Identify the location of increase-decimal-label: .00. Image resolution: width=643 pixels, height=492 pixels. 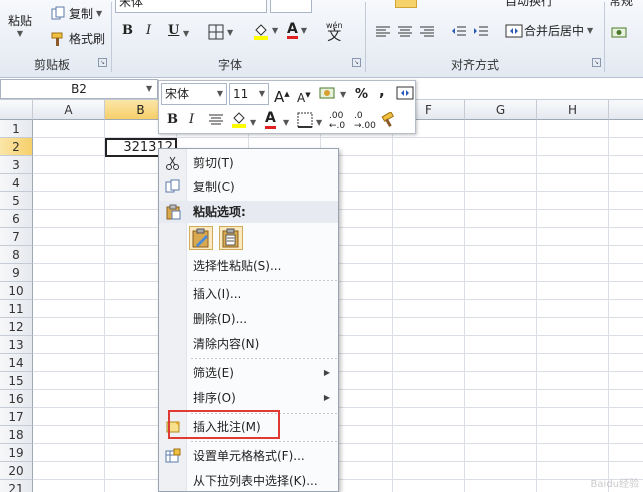
(336, 116).